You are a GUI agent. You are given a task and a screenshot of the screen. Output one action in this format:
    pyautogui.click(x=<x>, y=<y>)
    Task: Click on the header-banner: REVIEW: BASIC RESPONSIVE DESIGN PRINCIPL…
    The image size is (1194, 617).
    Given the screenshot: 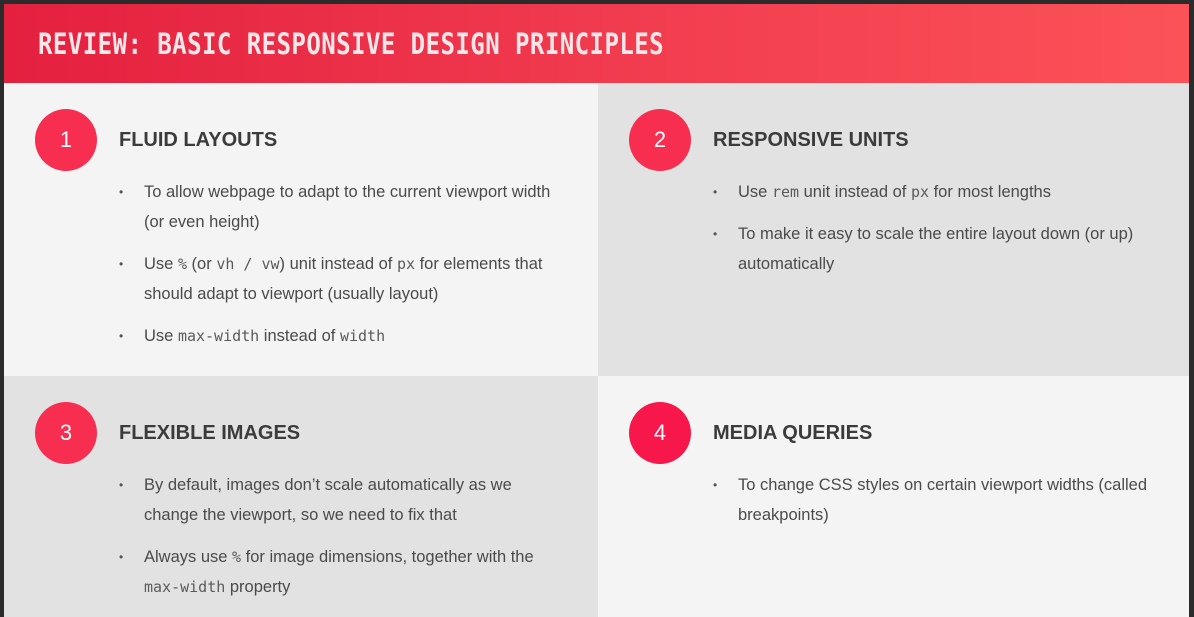 What is the action you would take?
    pyautogui.click(x=596, y=43)
    